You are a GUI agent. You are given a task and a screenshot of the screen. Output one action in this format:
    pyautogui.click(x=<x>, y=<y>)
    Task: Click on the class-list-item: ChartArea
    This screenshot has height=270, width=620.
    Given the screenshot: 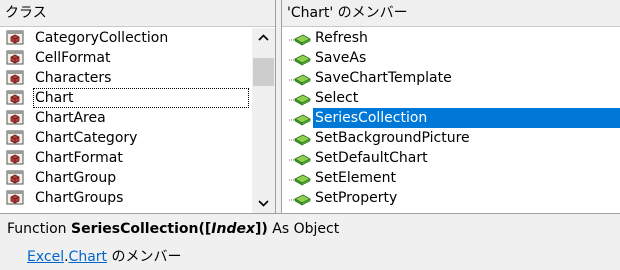 What is the action you would take?
    pyautogui.click(x=126, y=118)
    